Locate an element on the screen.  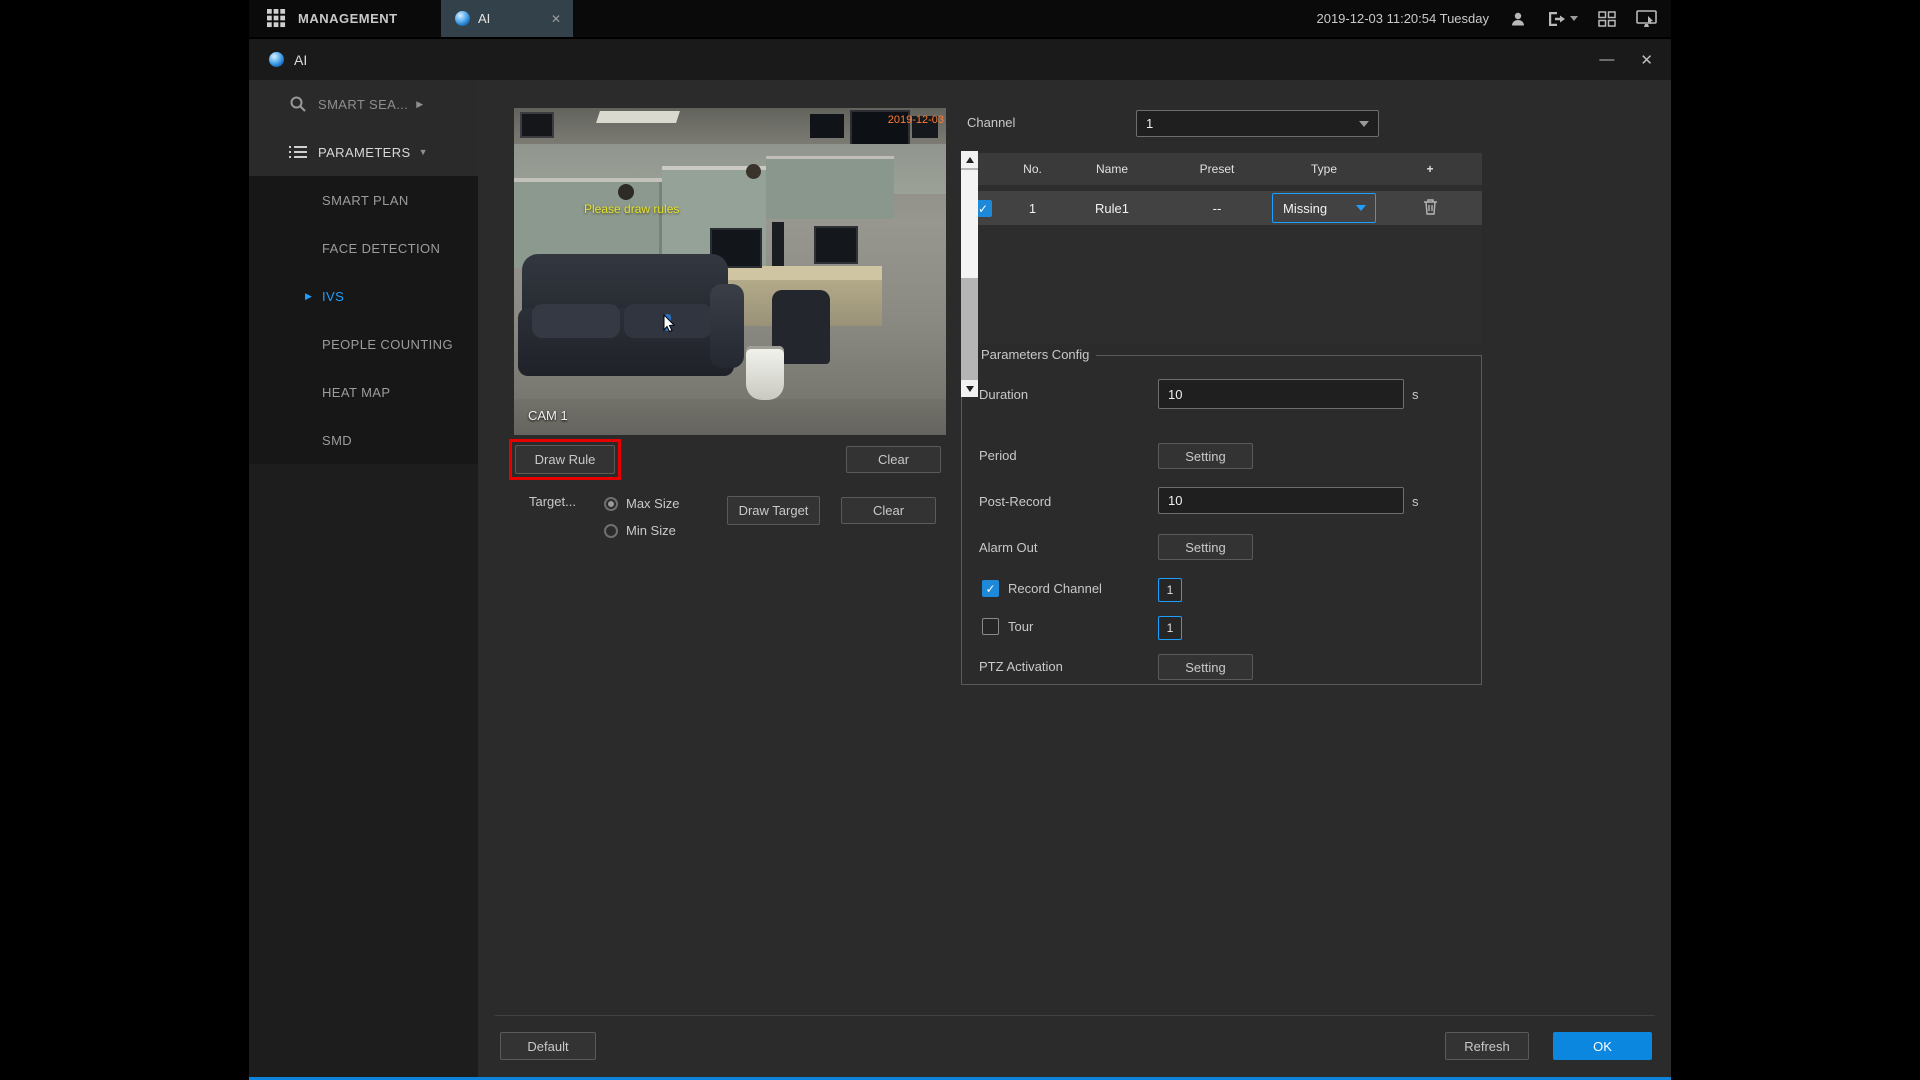
minimize-button: — is located at coordinates (1606, 59).